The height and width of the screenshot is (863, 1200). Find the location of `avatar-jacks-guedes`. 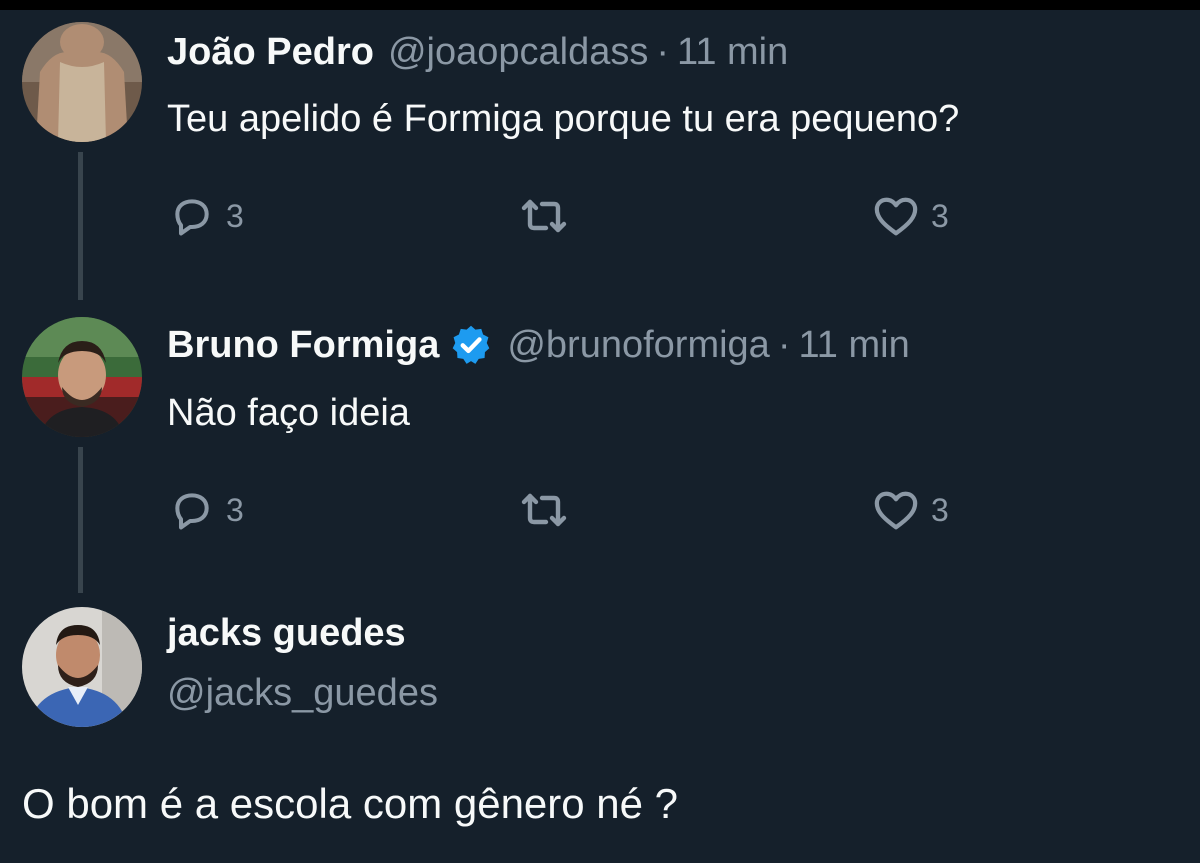

avatar-jacks-guedes is located at coordinates (82, 667).